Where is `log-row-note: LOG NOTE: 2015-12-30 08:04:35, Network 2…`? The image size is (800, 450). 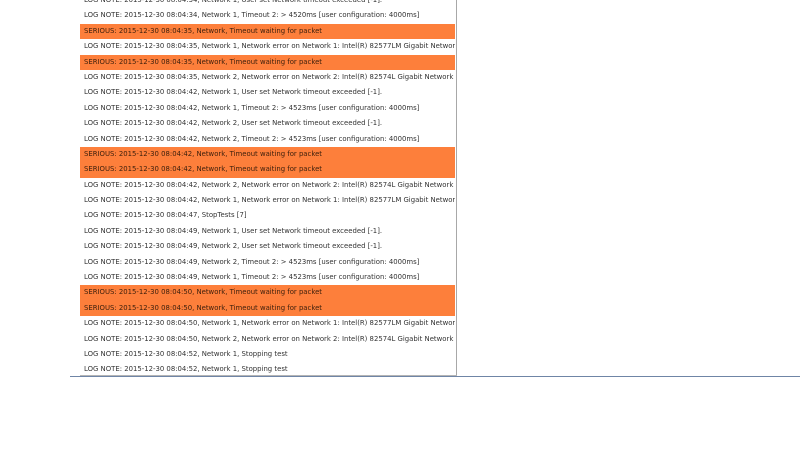 log-row-note: LOG NOTE: 2015-12-30 08:04:35, Network 2… is located at coordinates (269, 76).